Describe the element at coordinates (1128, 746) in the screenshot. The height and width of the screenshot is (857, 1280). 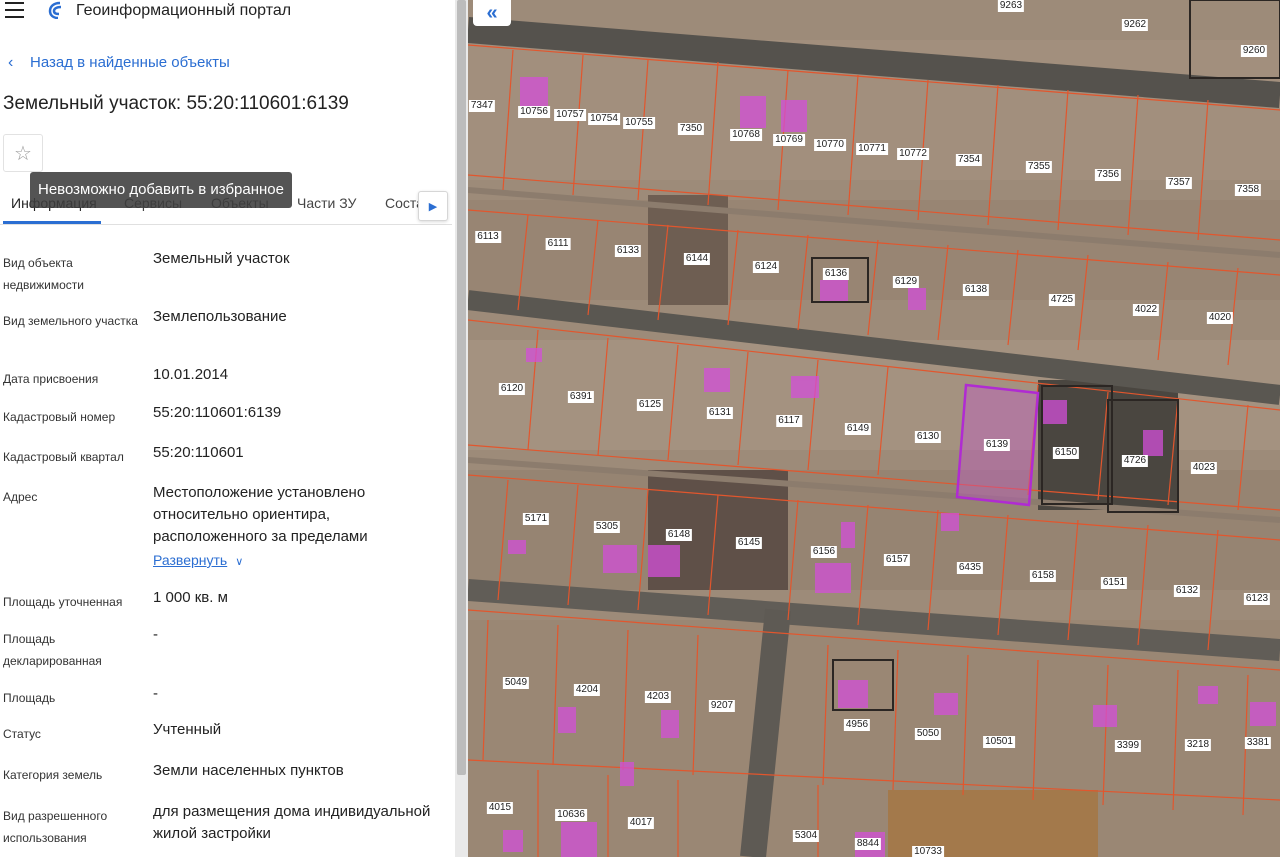
I see `parcel-number-label: 3399` at that location.